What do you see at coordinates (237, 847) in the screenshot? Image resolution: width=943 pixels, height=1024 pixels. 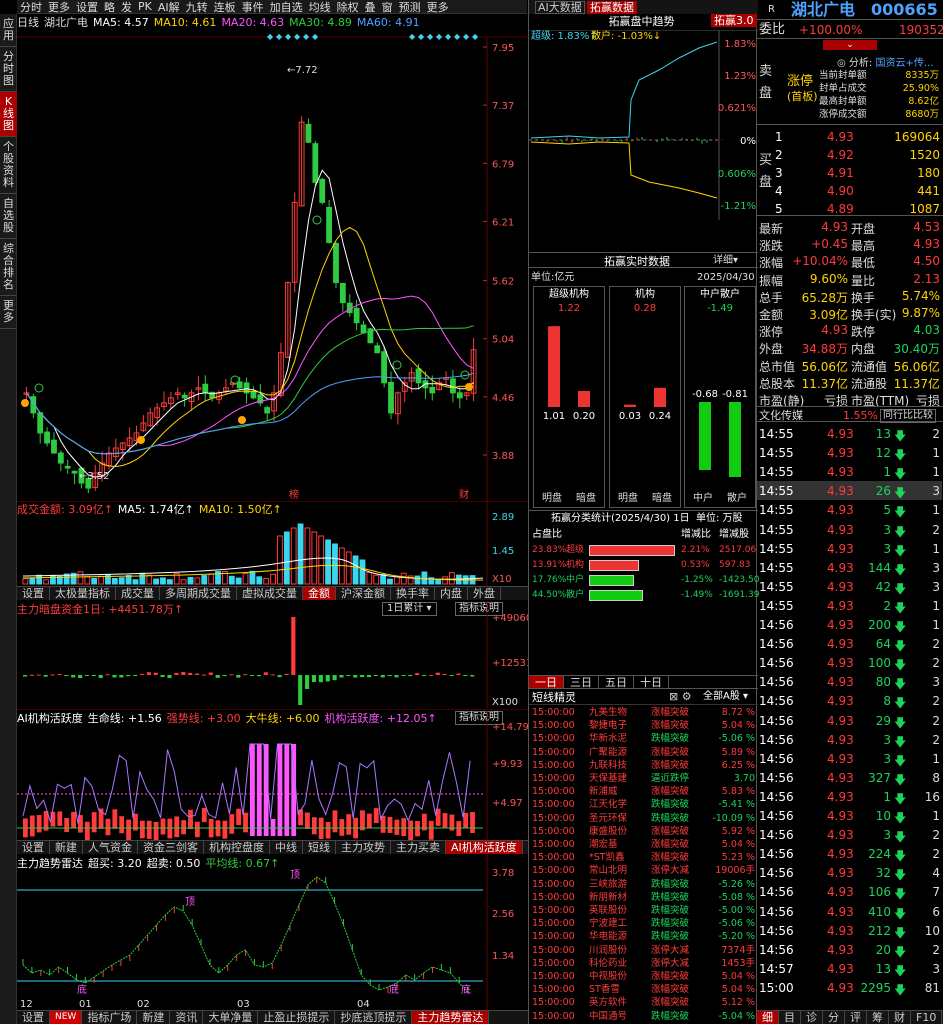 I see `indicator-tab: 机构控盘度` at bounding box center [237, 847].